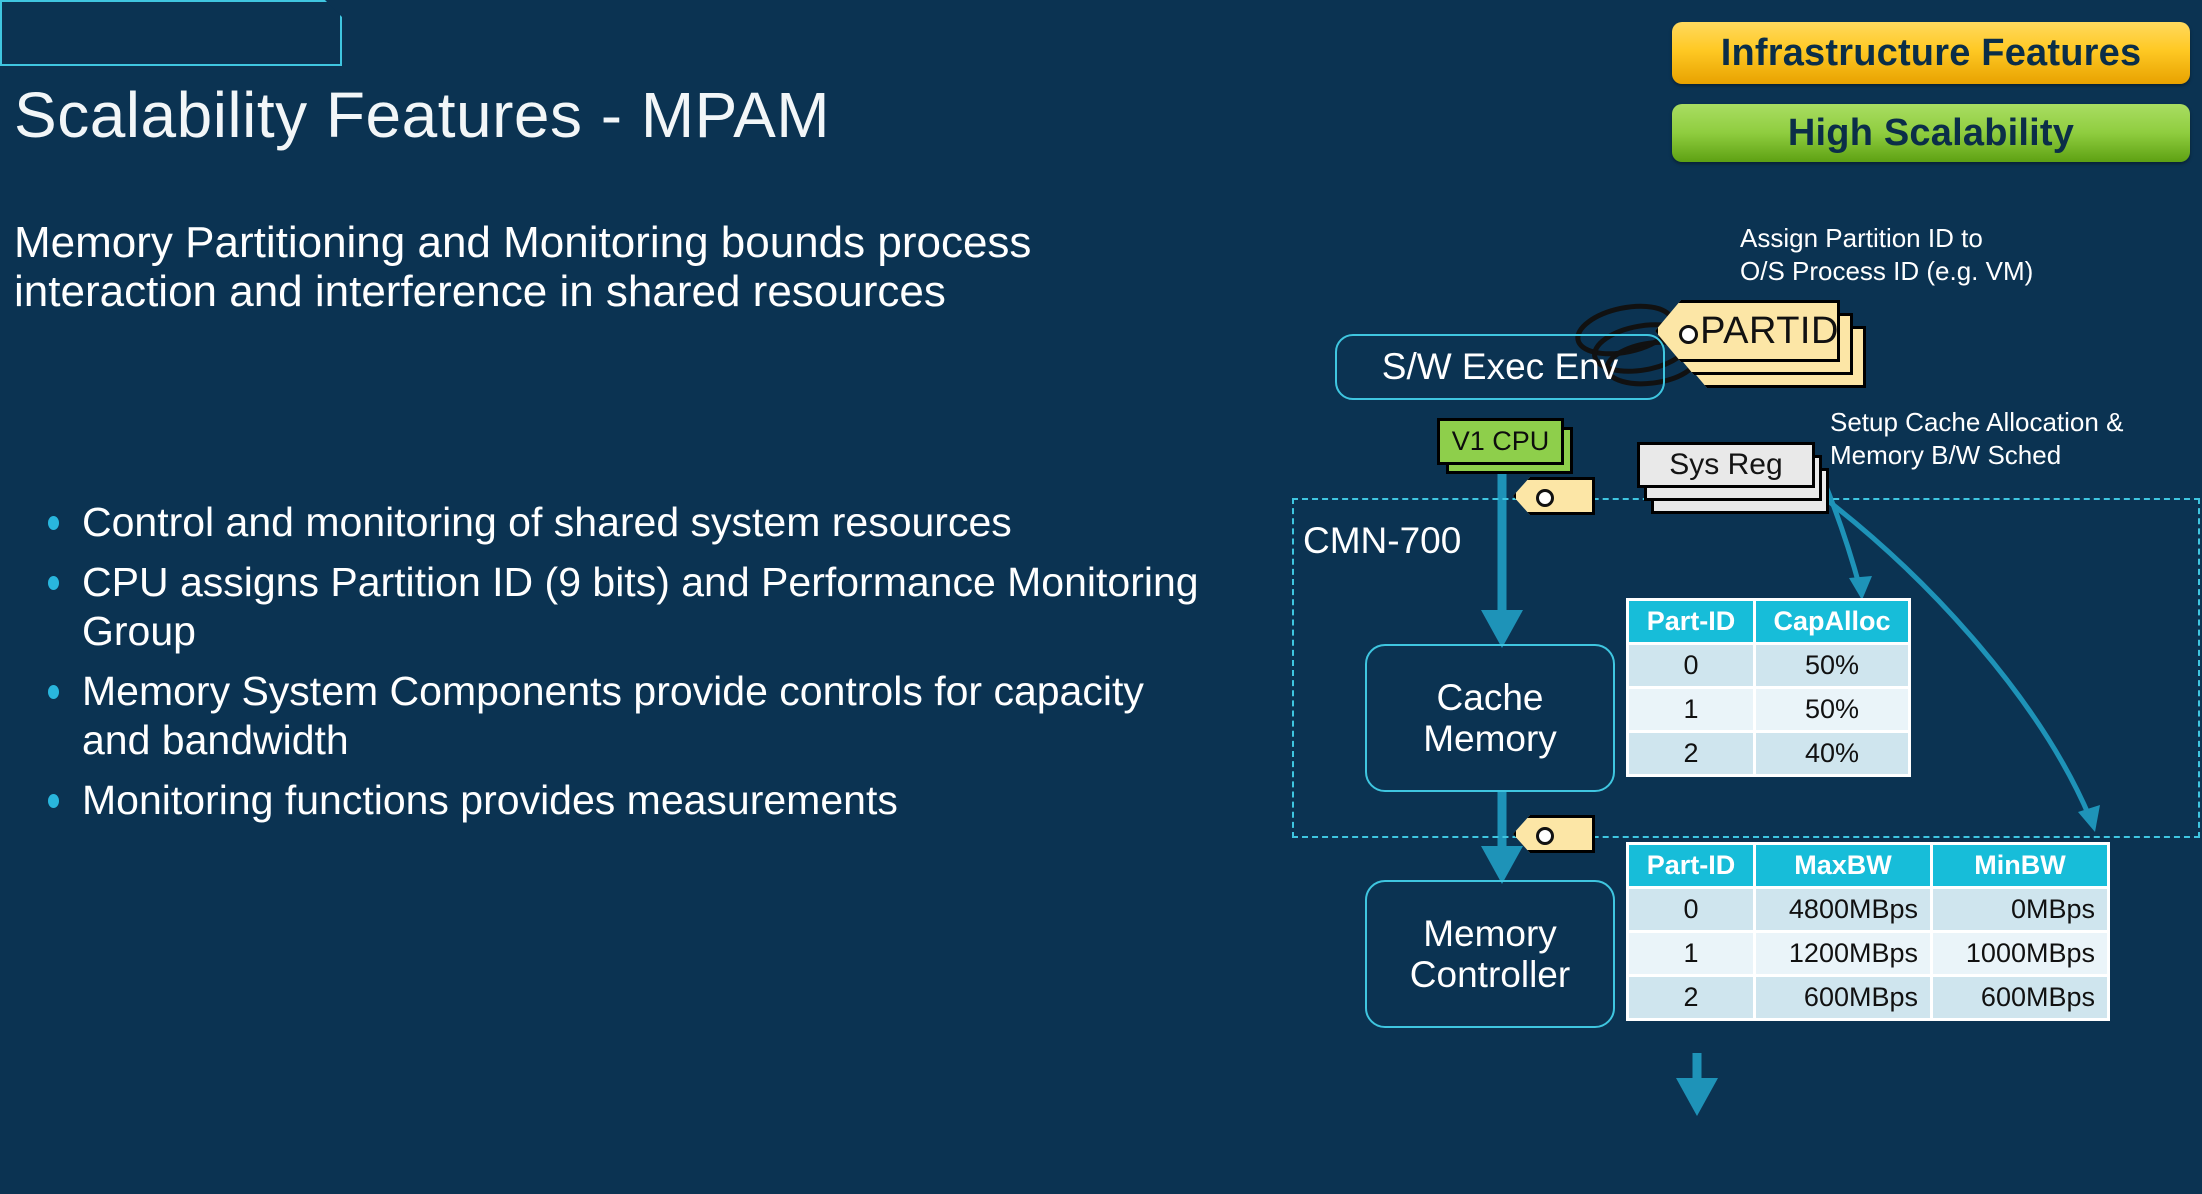 Image resolution: width=2202 pixels, height=1194 pixels. What do you see at coordinates (1861, 238) in the screenshot?
I see `annotation-line: Assign Partition ID to` at bounding box center [1861, 238].